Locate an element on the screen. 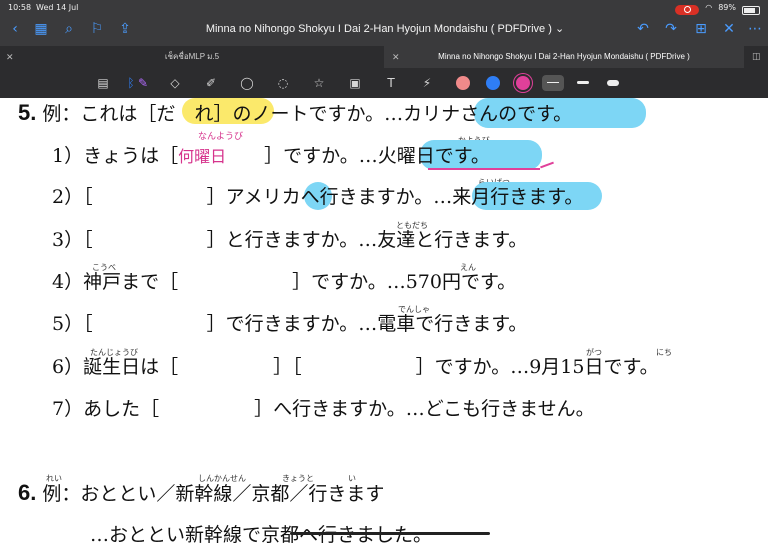 The image size is (768, 546). image-icon: ▣ is located at coordinates (355, 83).